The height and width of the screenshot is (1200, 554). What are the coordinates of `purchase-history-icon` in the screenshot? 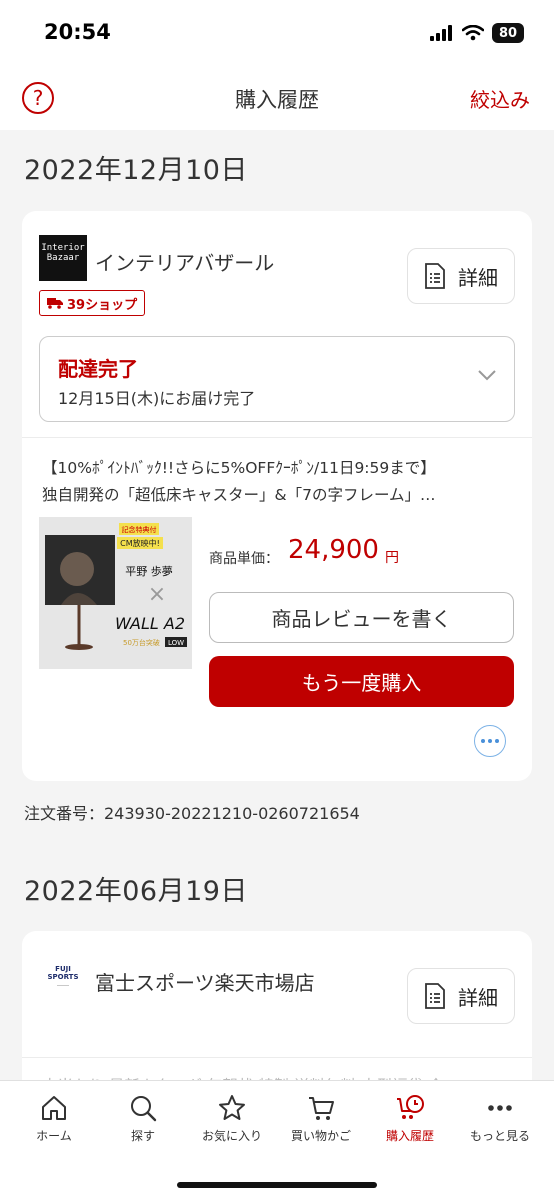 It's located at (410, 1107).